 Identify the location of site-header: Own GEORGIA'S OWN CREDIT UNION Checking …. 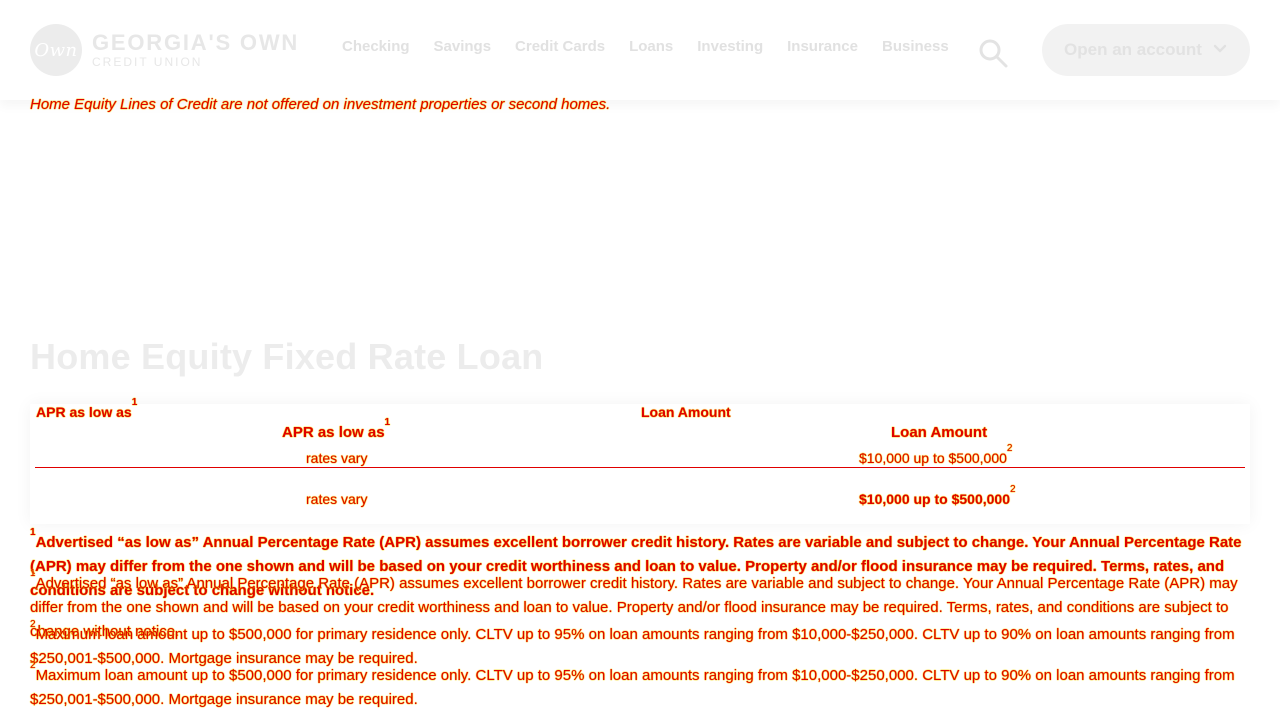
(640, 50).